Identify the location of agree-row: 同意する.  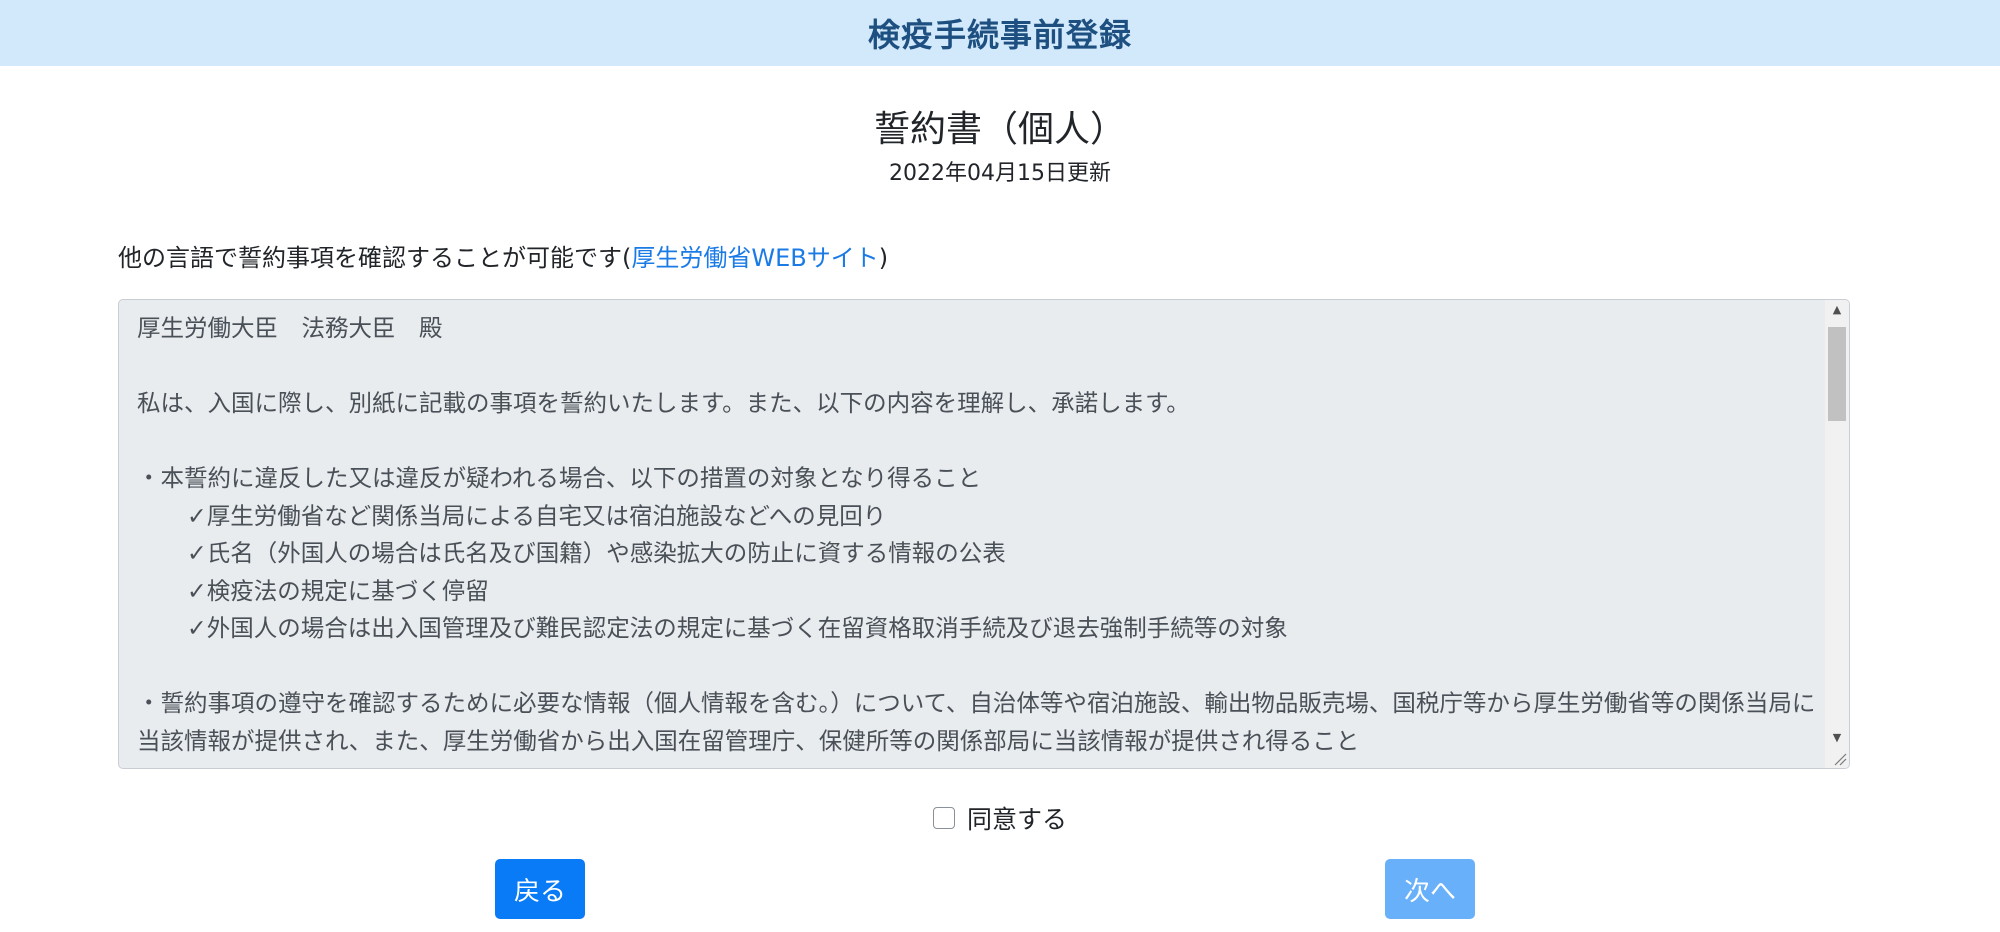
(1000, 818).